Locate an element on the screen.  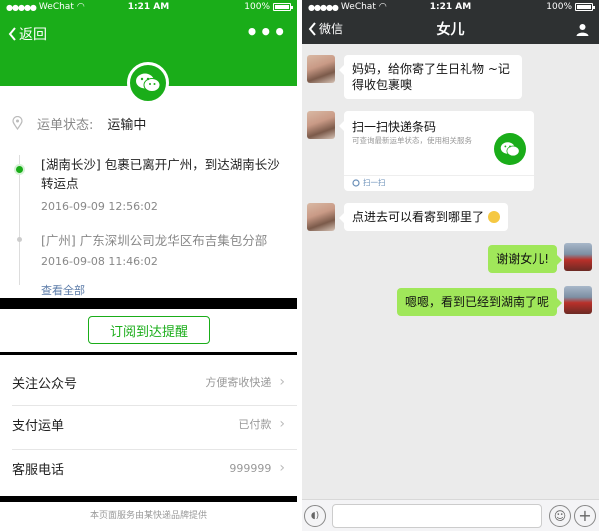
timeline-item-text: [广州] 广东深圳公司龙华区布吉集包分部 is located at coordinates (154, 240).